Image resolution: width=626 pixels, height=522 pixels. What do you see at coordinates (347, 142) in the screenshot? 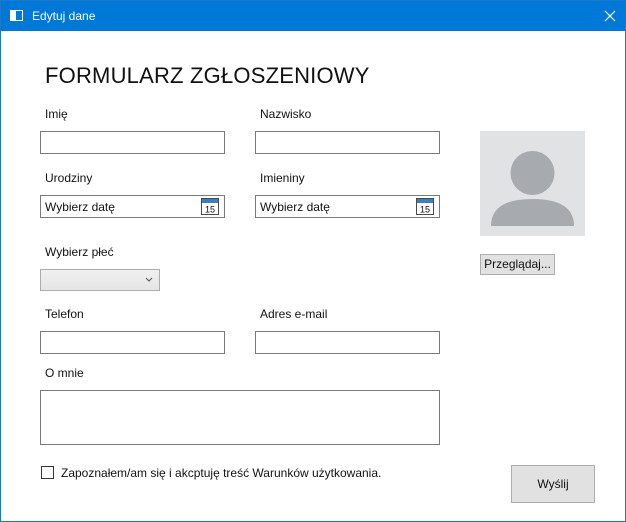
I see `last-name-input` at bounding box center [347, 142].